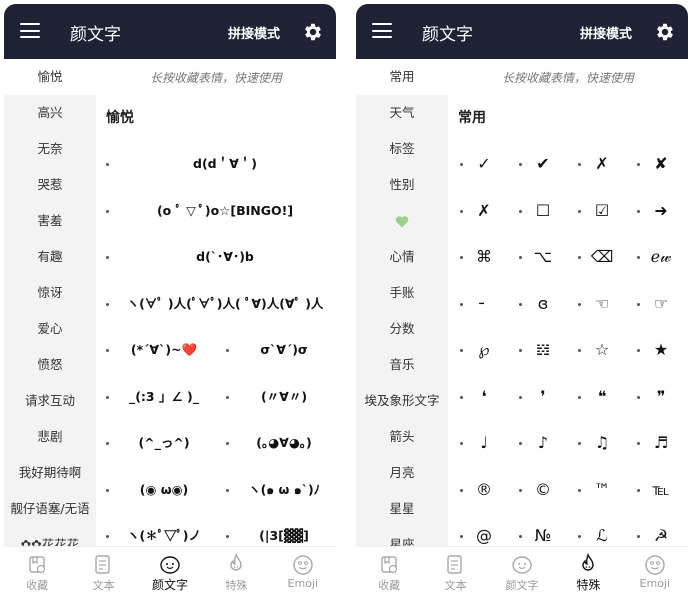 Image resolution: width=693 pixels, height=600 pixels. I want to click on symbol-item: ☭, so click(656, 529).